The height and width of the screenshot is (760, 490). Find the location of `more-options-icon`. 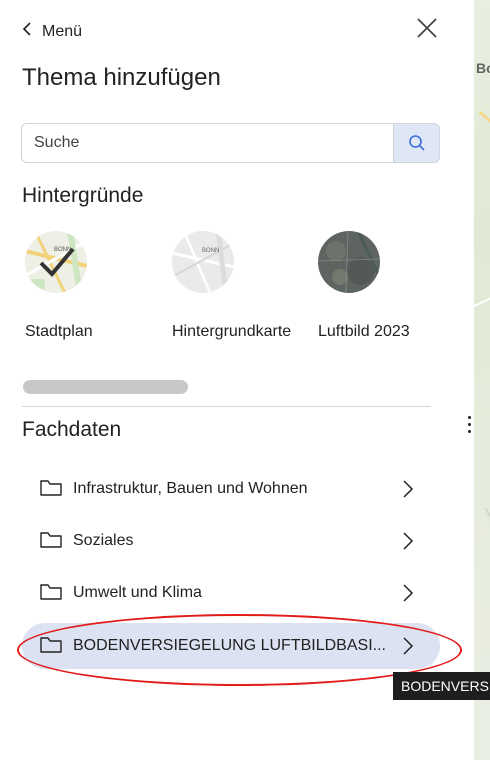

more-options-icon is located at coordinates (469, 429).